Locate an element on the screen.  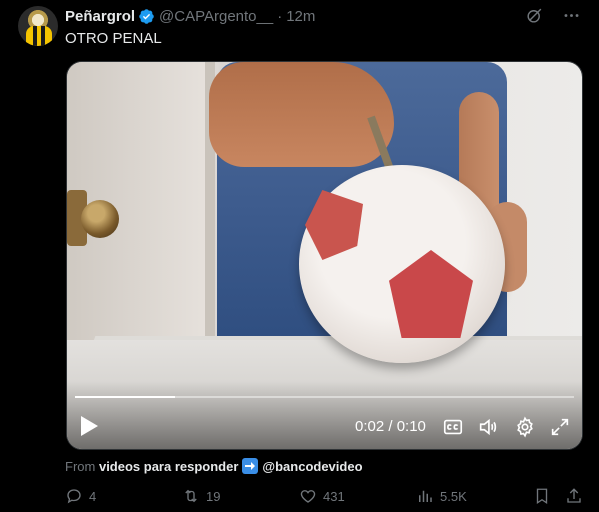
like-button: 431 is located at coordinates (322, 496).